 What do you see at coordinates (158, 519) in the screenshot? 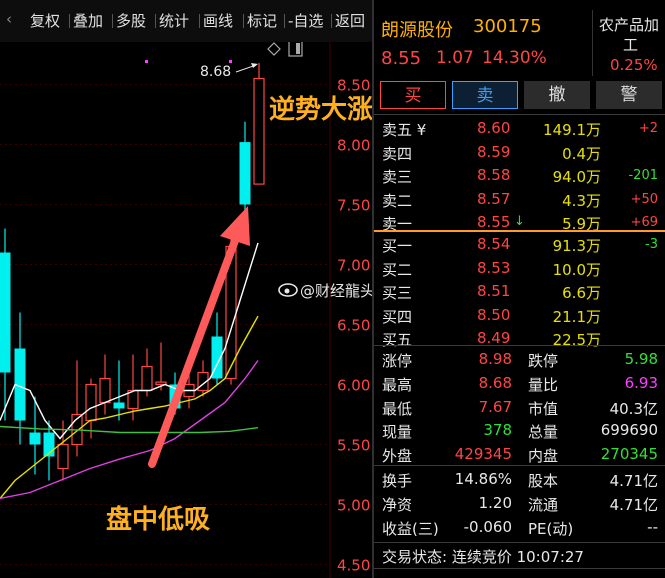
I see `annotation-dip-buy: 盘中低吸` at bounding box center [158, 519].